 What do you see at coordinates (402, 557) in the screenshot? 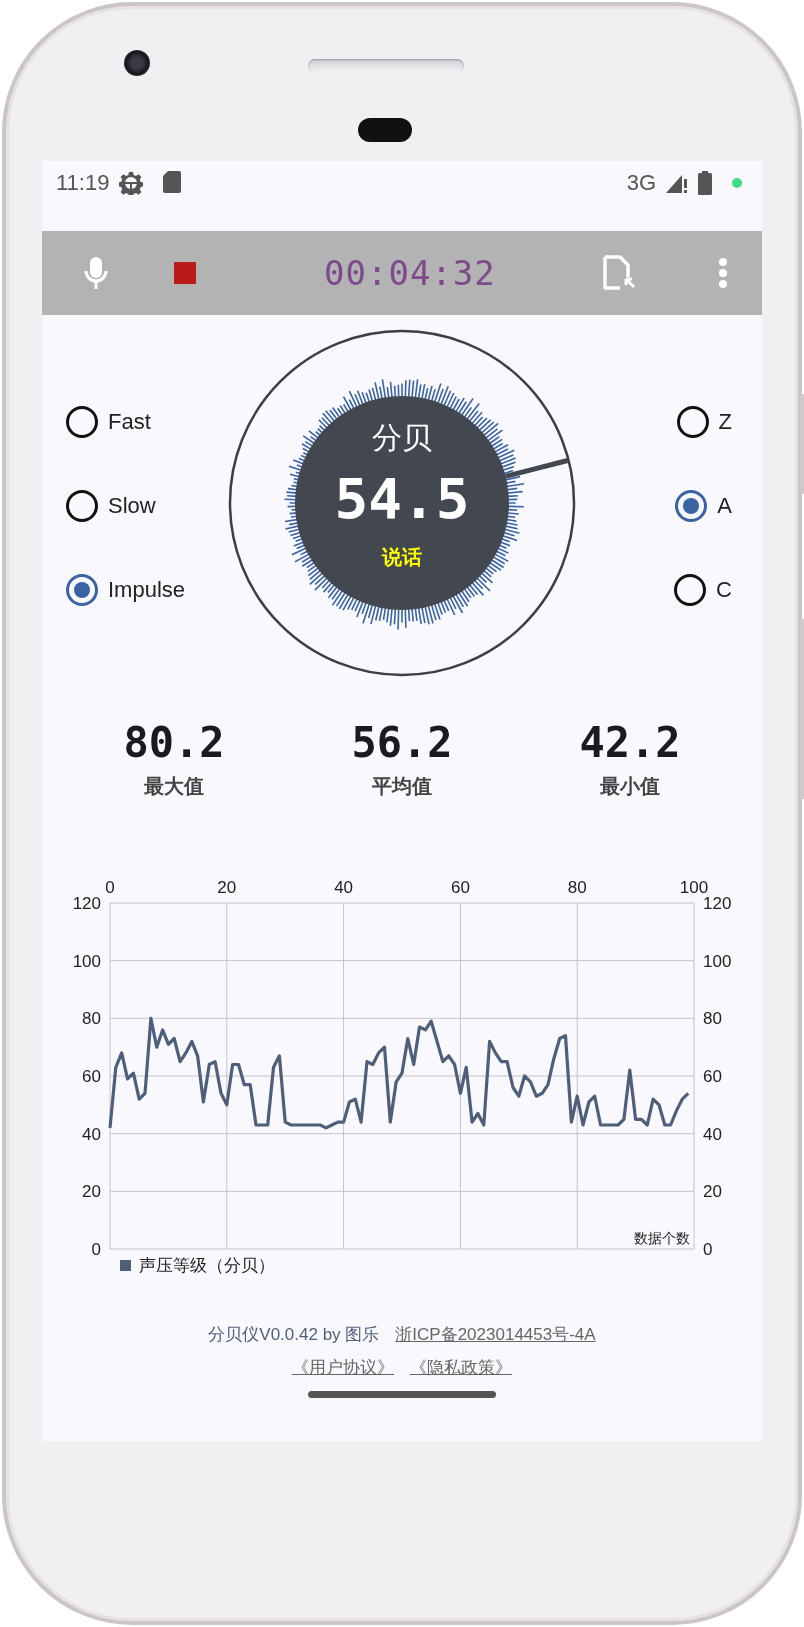
I see `noise-description: 说话` at bounding box center [402, 557].